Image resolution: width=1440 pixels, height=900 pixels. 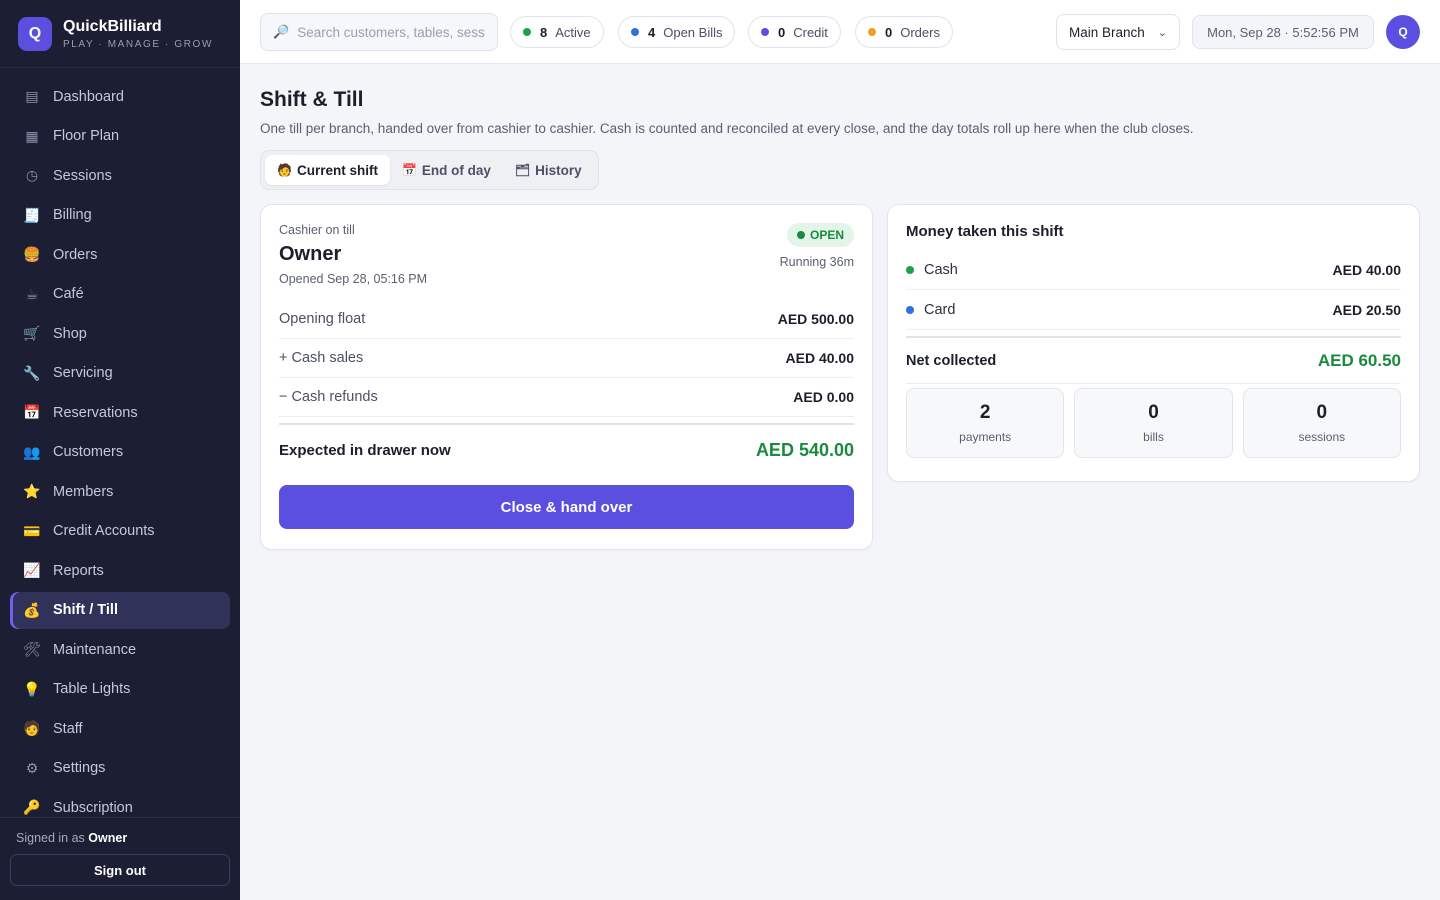 I want to click on sidebar-item-label: Customers, so click(x=88, y=452).